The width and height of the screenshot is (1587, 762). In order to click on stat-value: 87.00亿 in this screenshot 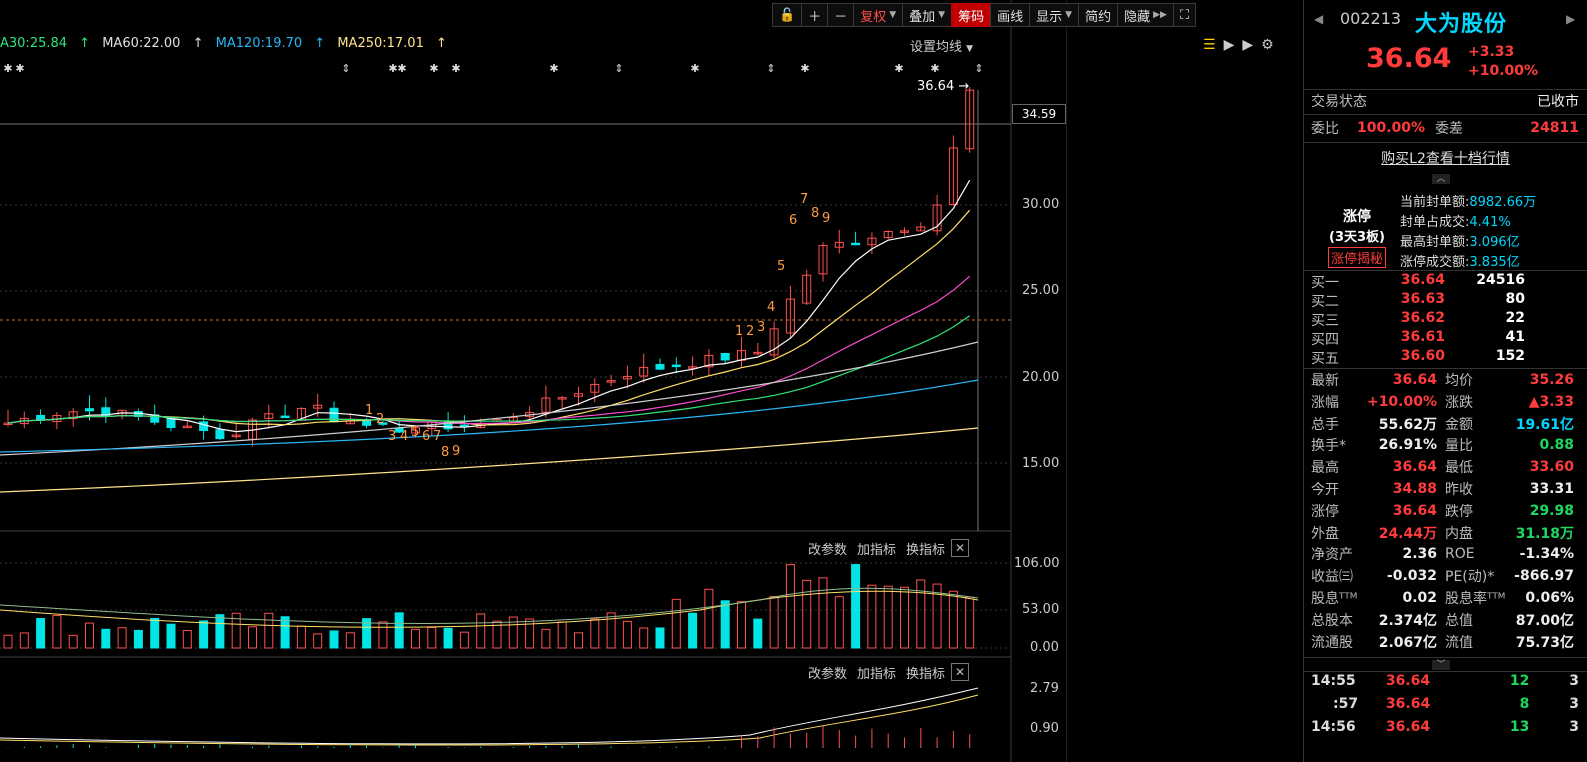, I will do `click(1544, 620)`.